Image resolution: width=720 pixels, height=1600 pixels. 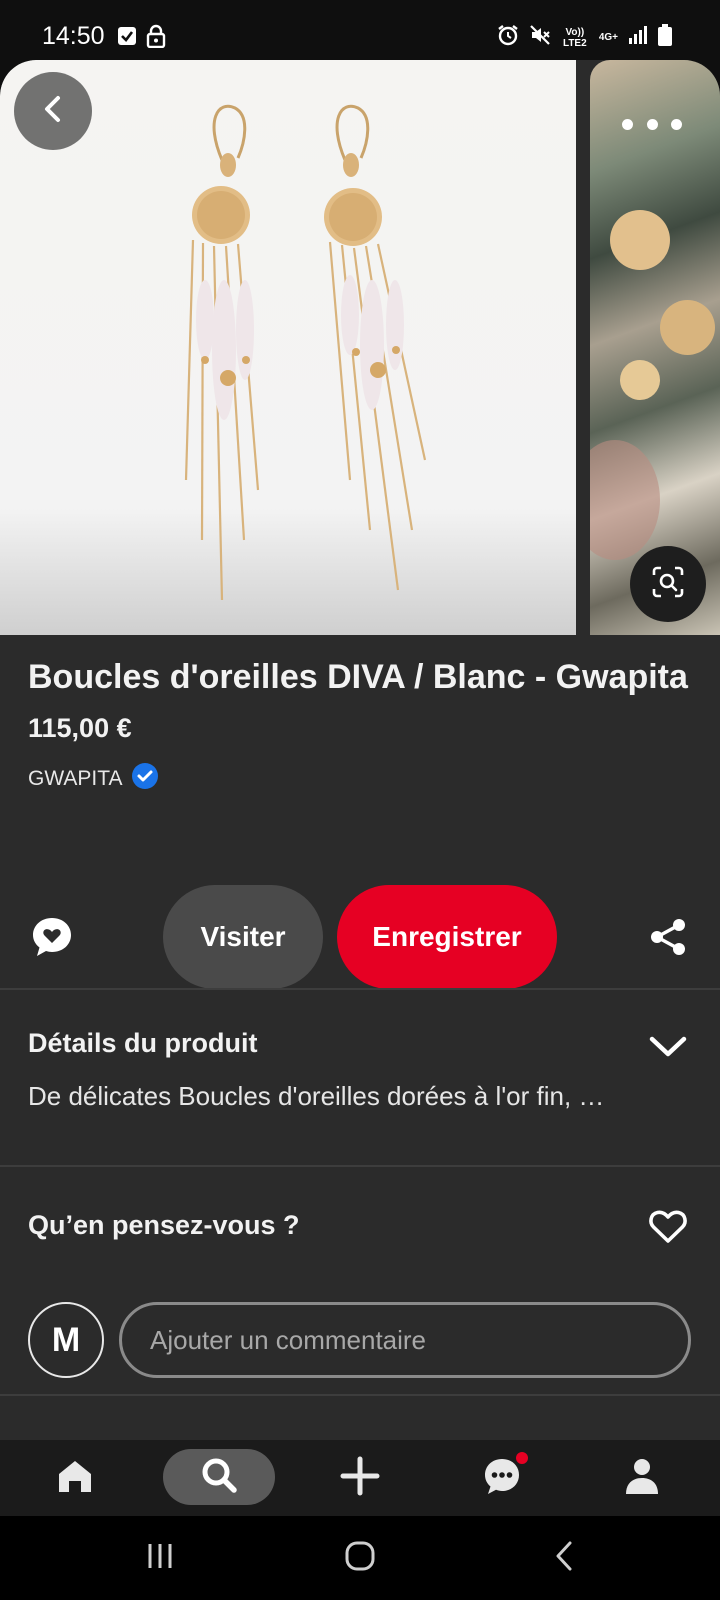 I want to click on status-time: 14:50, so click(x=73, y=36).